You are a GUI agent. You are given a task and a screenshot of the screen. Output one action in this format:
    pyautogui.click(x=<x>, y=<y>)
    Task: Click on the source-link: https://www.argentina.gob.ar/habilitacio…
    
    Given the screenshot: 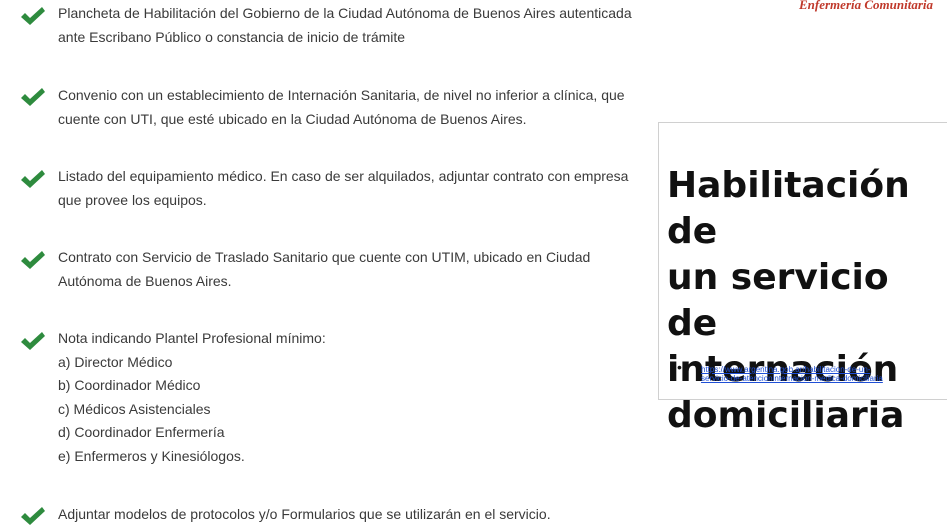 What is the action you would take?
    pyautogui.click(x=821, y=374)
    